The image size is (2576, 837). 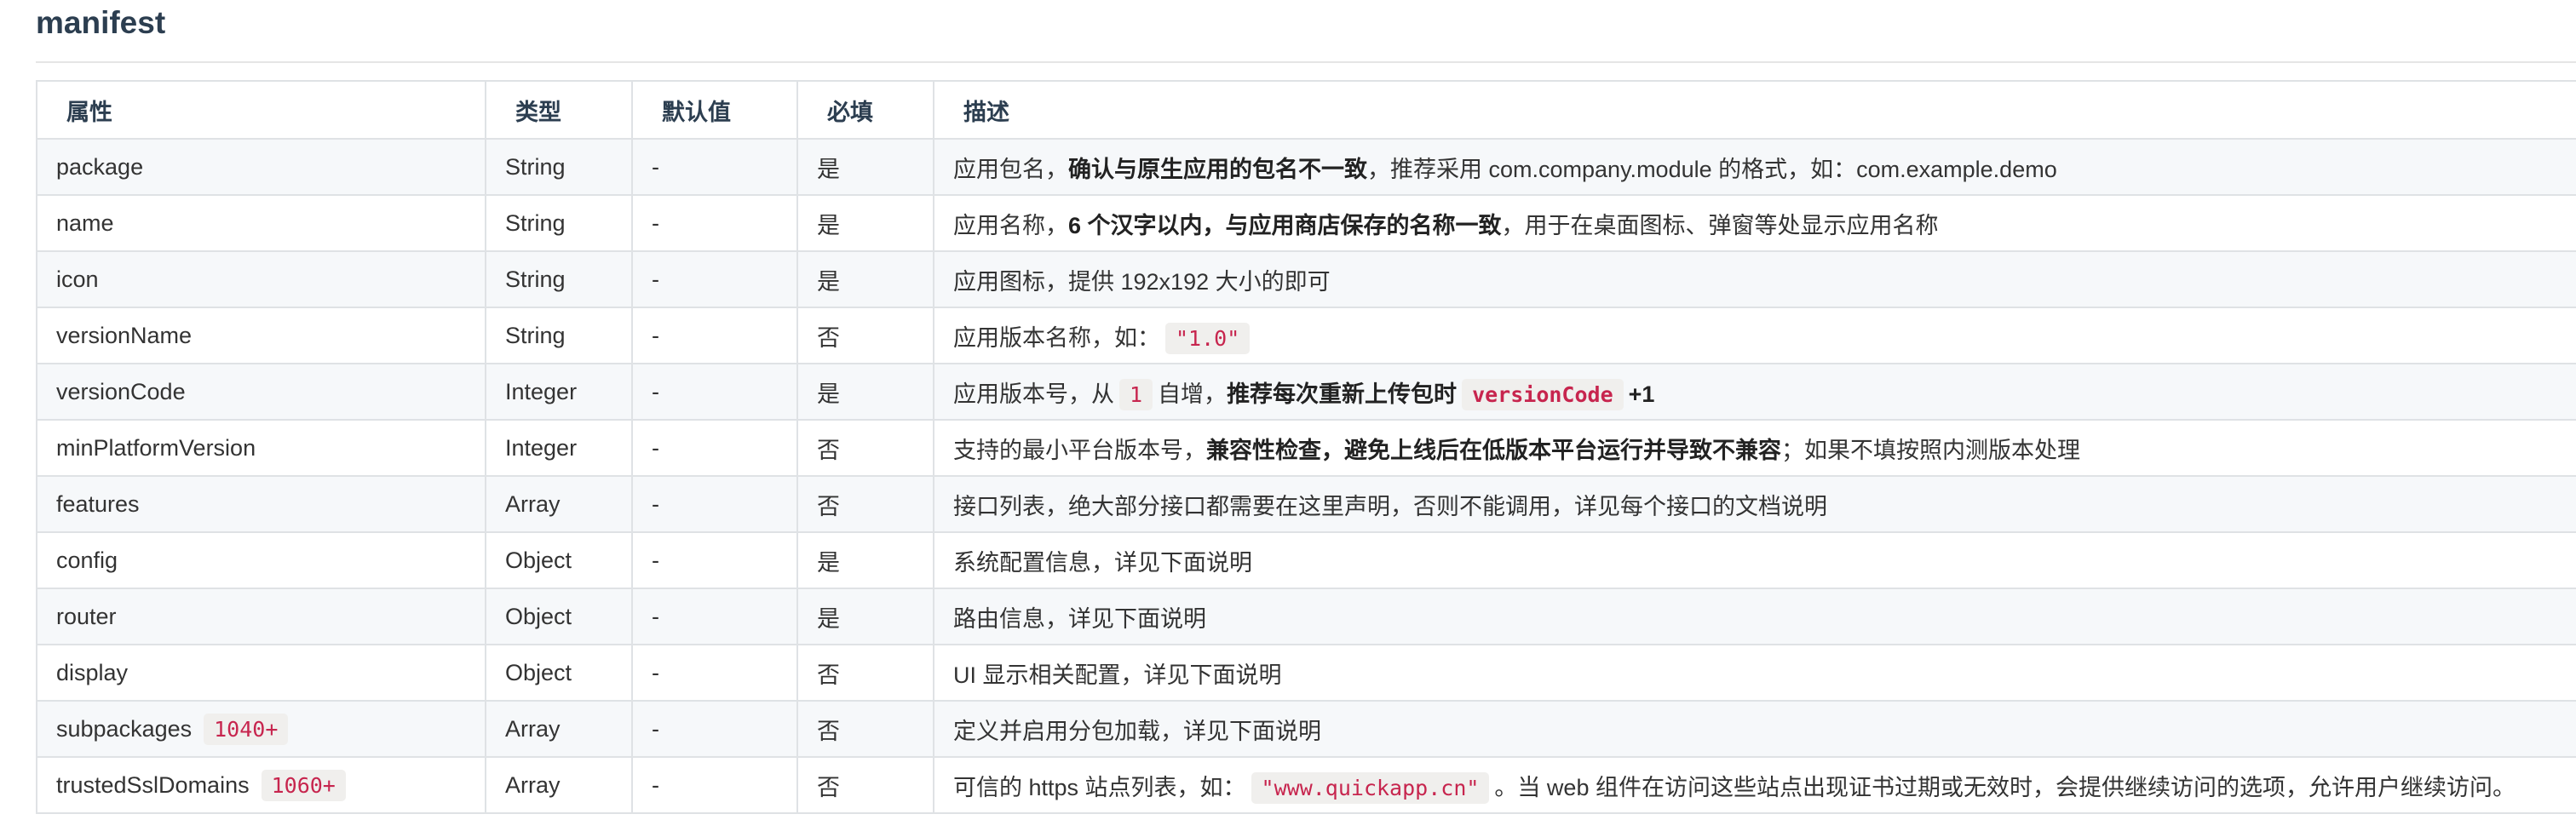 I want to click on table-row: icon String - 是应用图标，提供 192x192 大小的即可, so click(x=1306, y=279).